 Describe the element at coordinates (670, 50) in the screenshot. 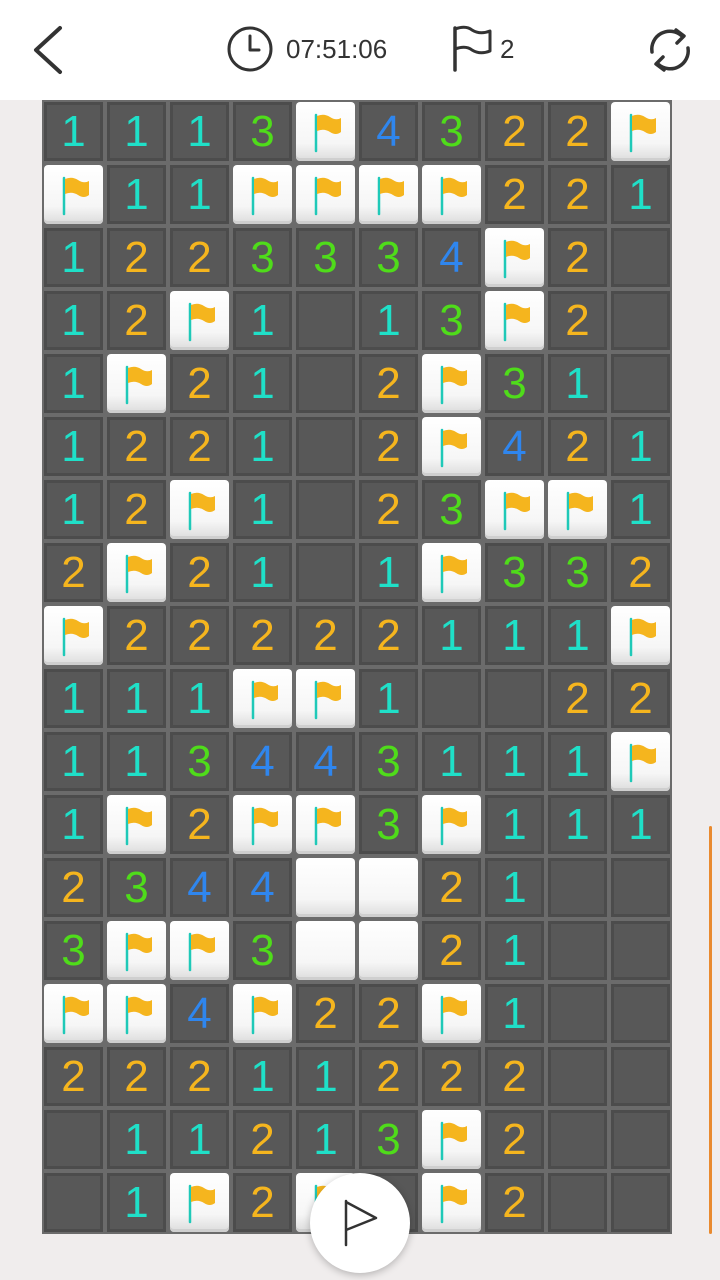

I see `restart-button` at that location.